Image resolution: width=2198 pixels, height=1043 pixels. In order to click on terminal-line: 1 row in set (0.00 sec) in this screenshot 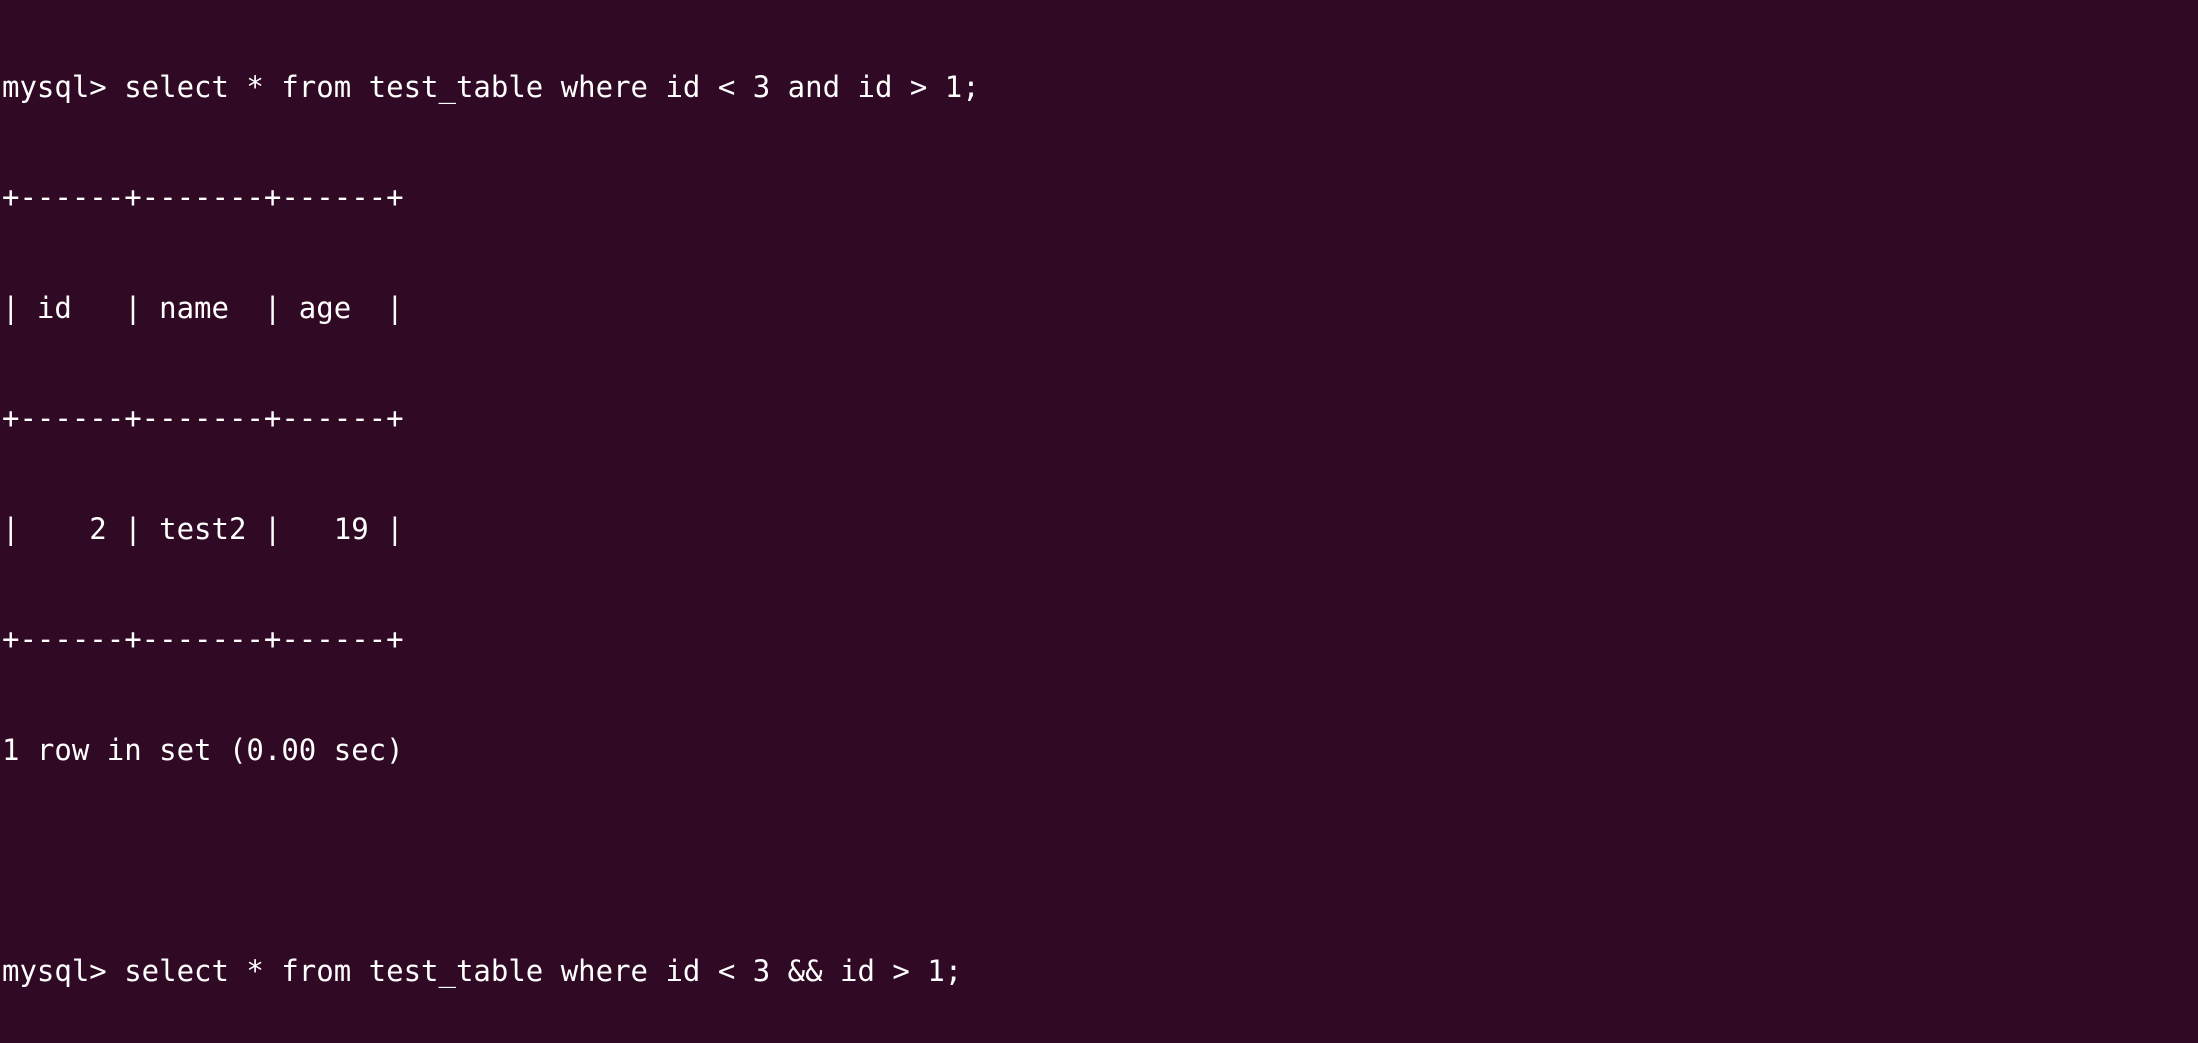, I will do `click(203, 749)`.